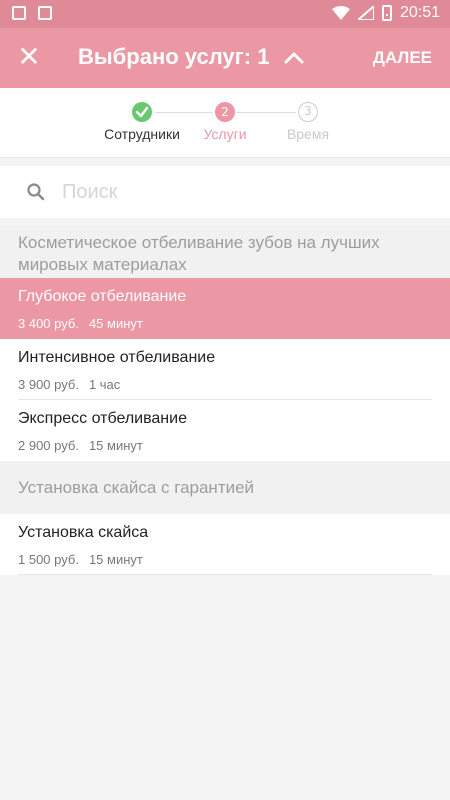 This screenshot has height=800, width=450. I want to click on service-meta: 2 900 руб. 15 минут, so click(80, 445).